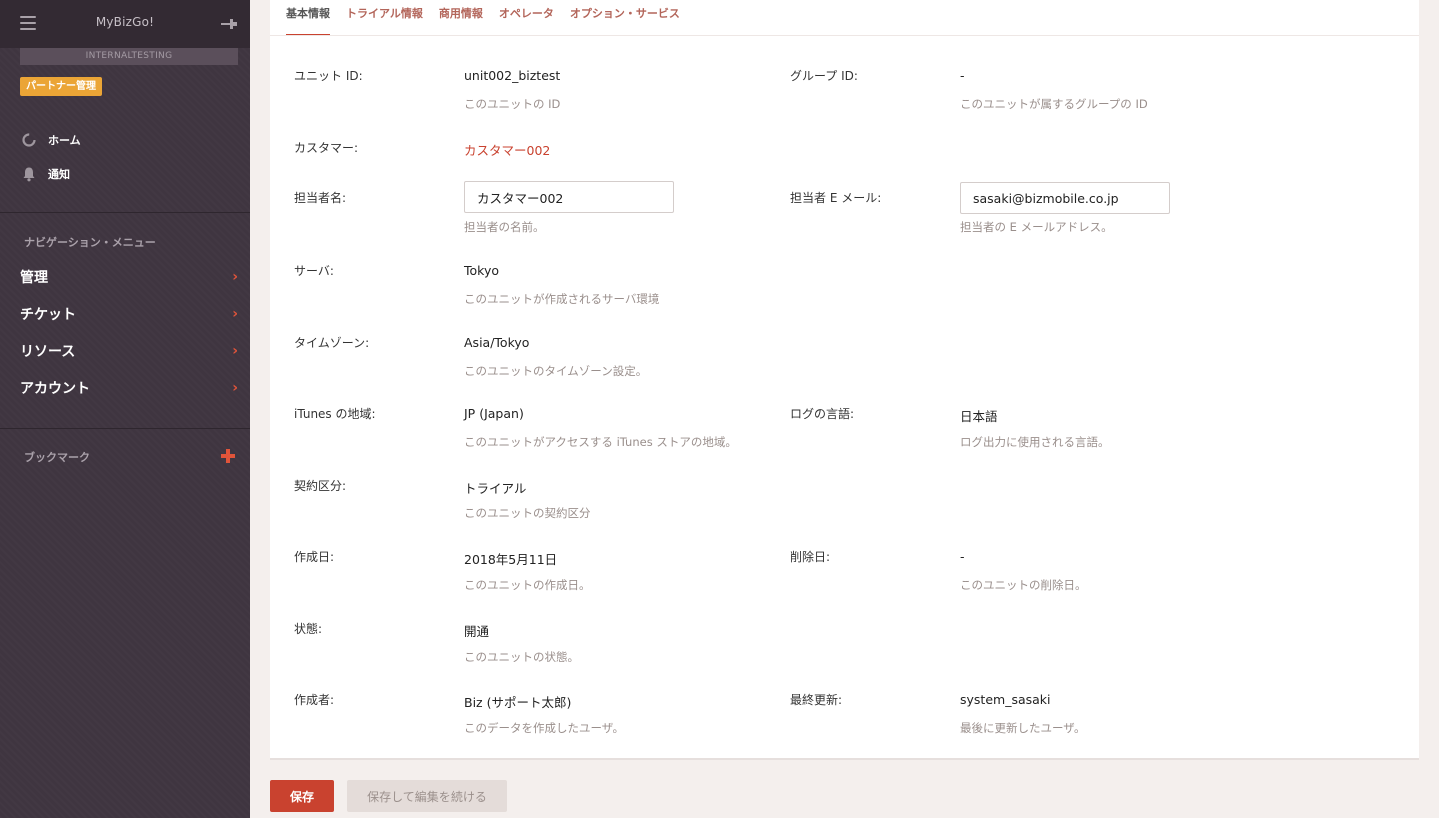  I want to click on server-help: このユニットが作成されるサーバ環境, so click(562, 299).